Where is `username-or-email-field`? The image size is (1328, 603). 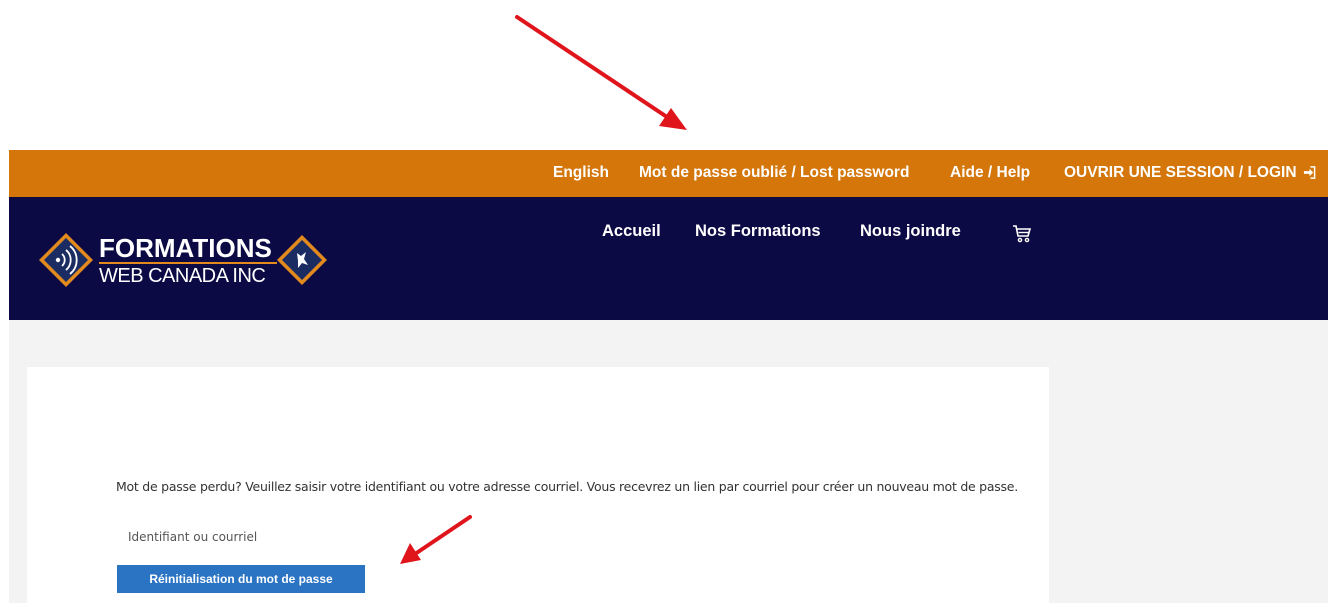 username-or-email-field is located at coordinates (356, 537).